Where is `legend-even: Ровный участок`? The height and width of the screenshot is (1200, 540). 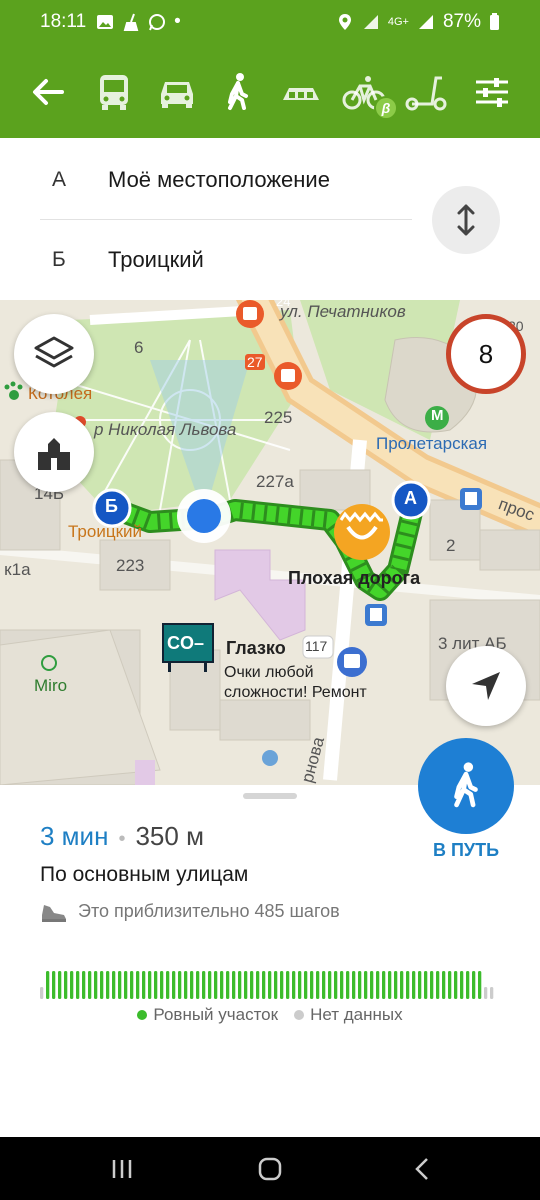
legend-even: Ровный участок is located at coordinates (207, 1015).